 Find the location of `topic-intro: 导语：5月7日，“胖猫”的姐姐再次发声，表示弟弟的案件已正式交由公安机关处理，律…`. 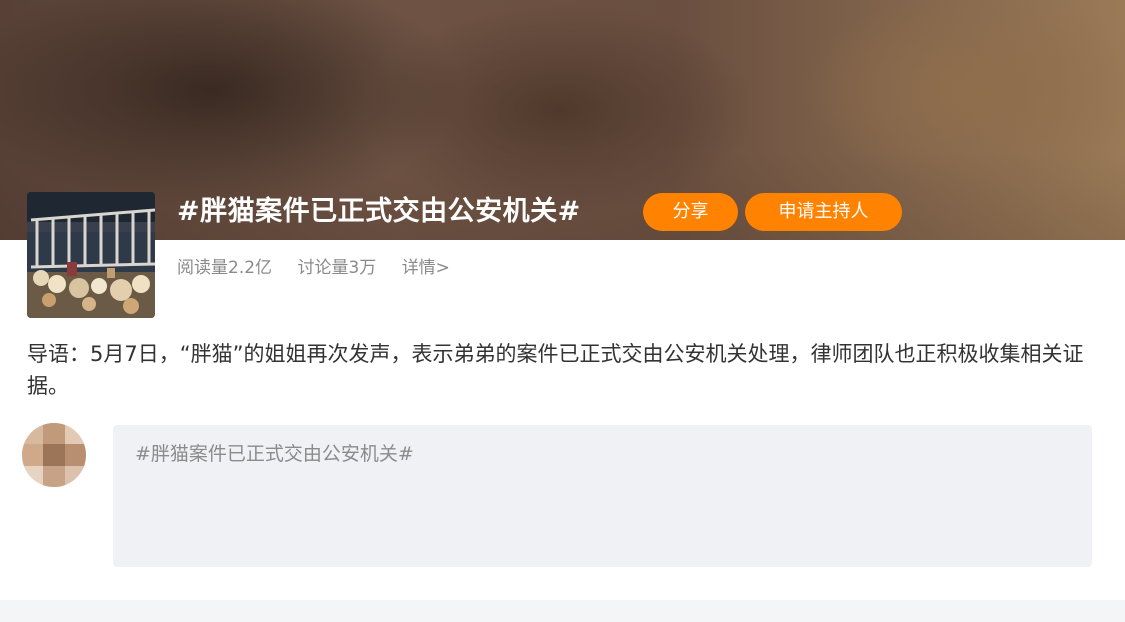

topic-intro: 导语：5月7日，“胖猫”的姐姐再次发声，表示弟弟的案件已正式交由公安机关处理，律… is located at coordinates (555, 370).